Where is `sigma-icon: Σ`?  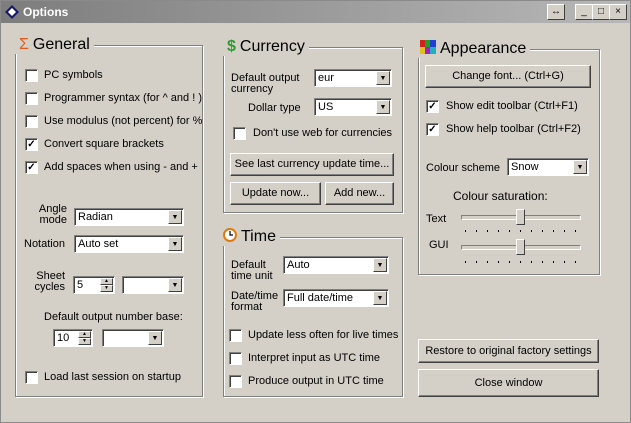
sigma-icon: Σ is located at coordinates (24, 44).